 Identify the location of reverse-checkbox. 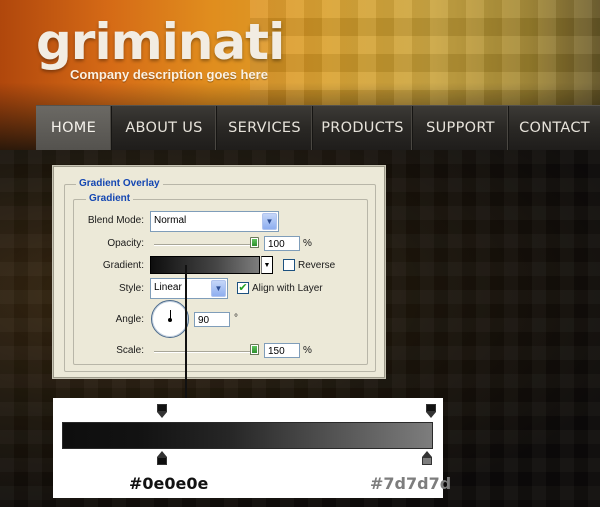
(289, 265).